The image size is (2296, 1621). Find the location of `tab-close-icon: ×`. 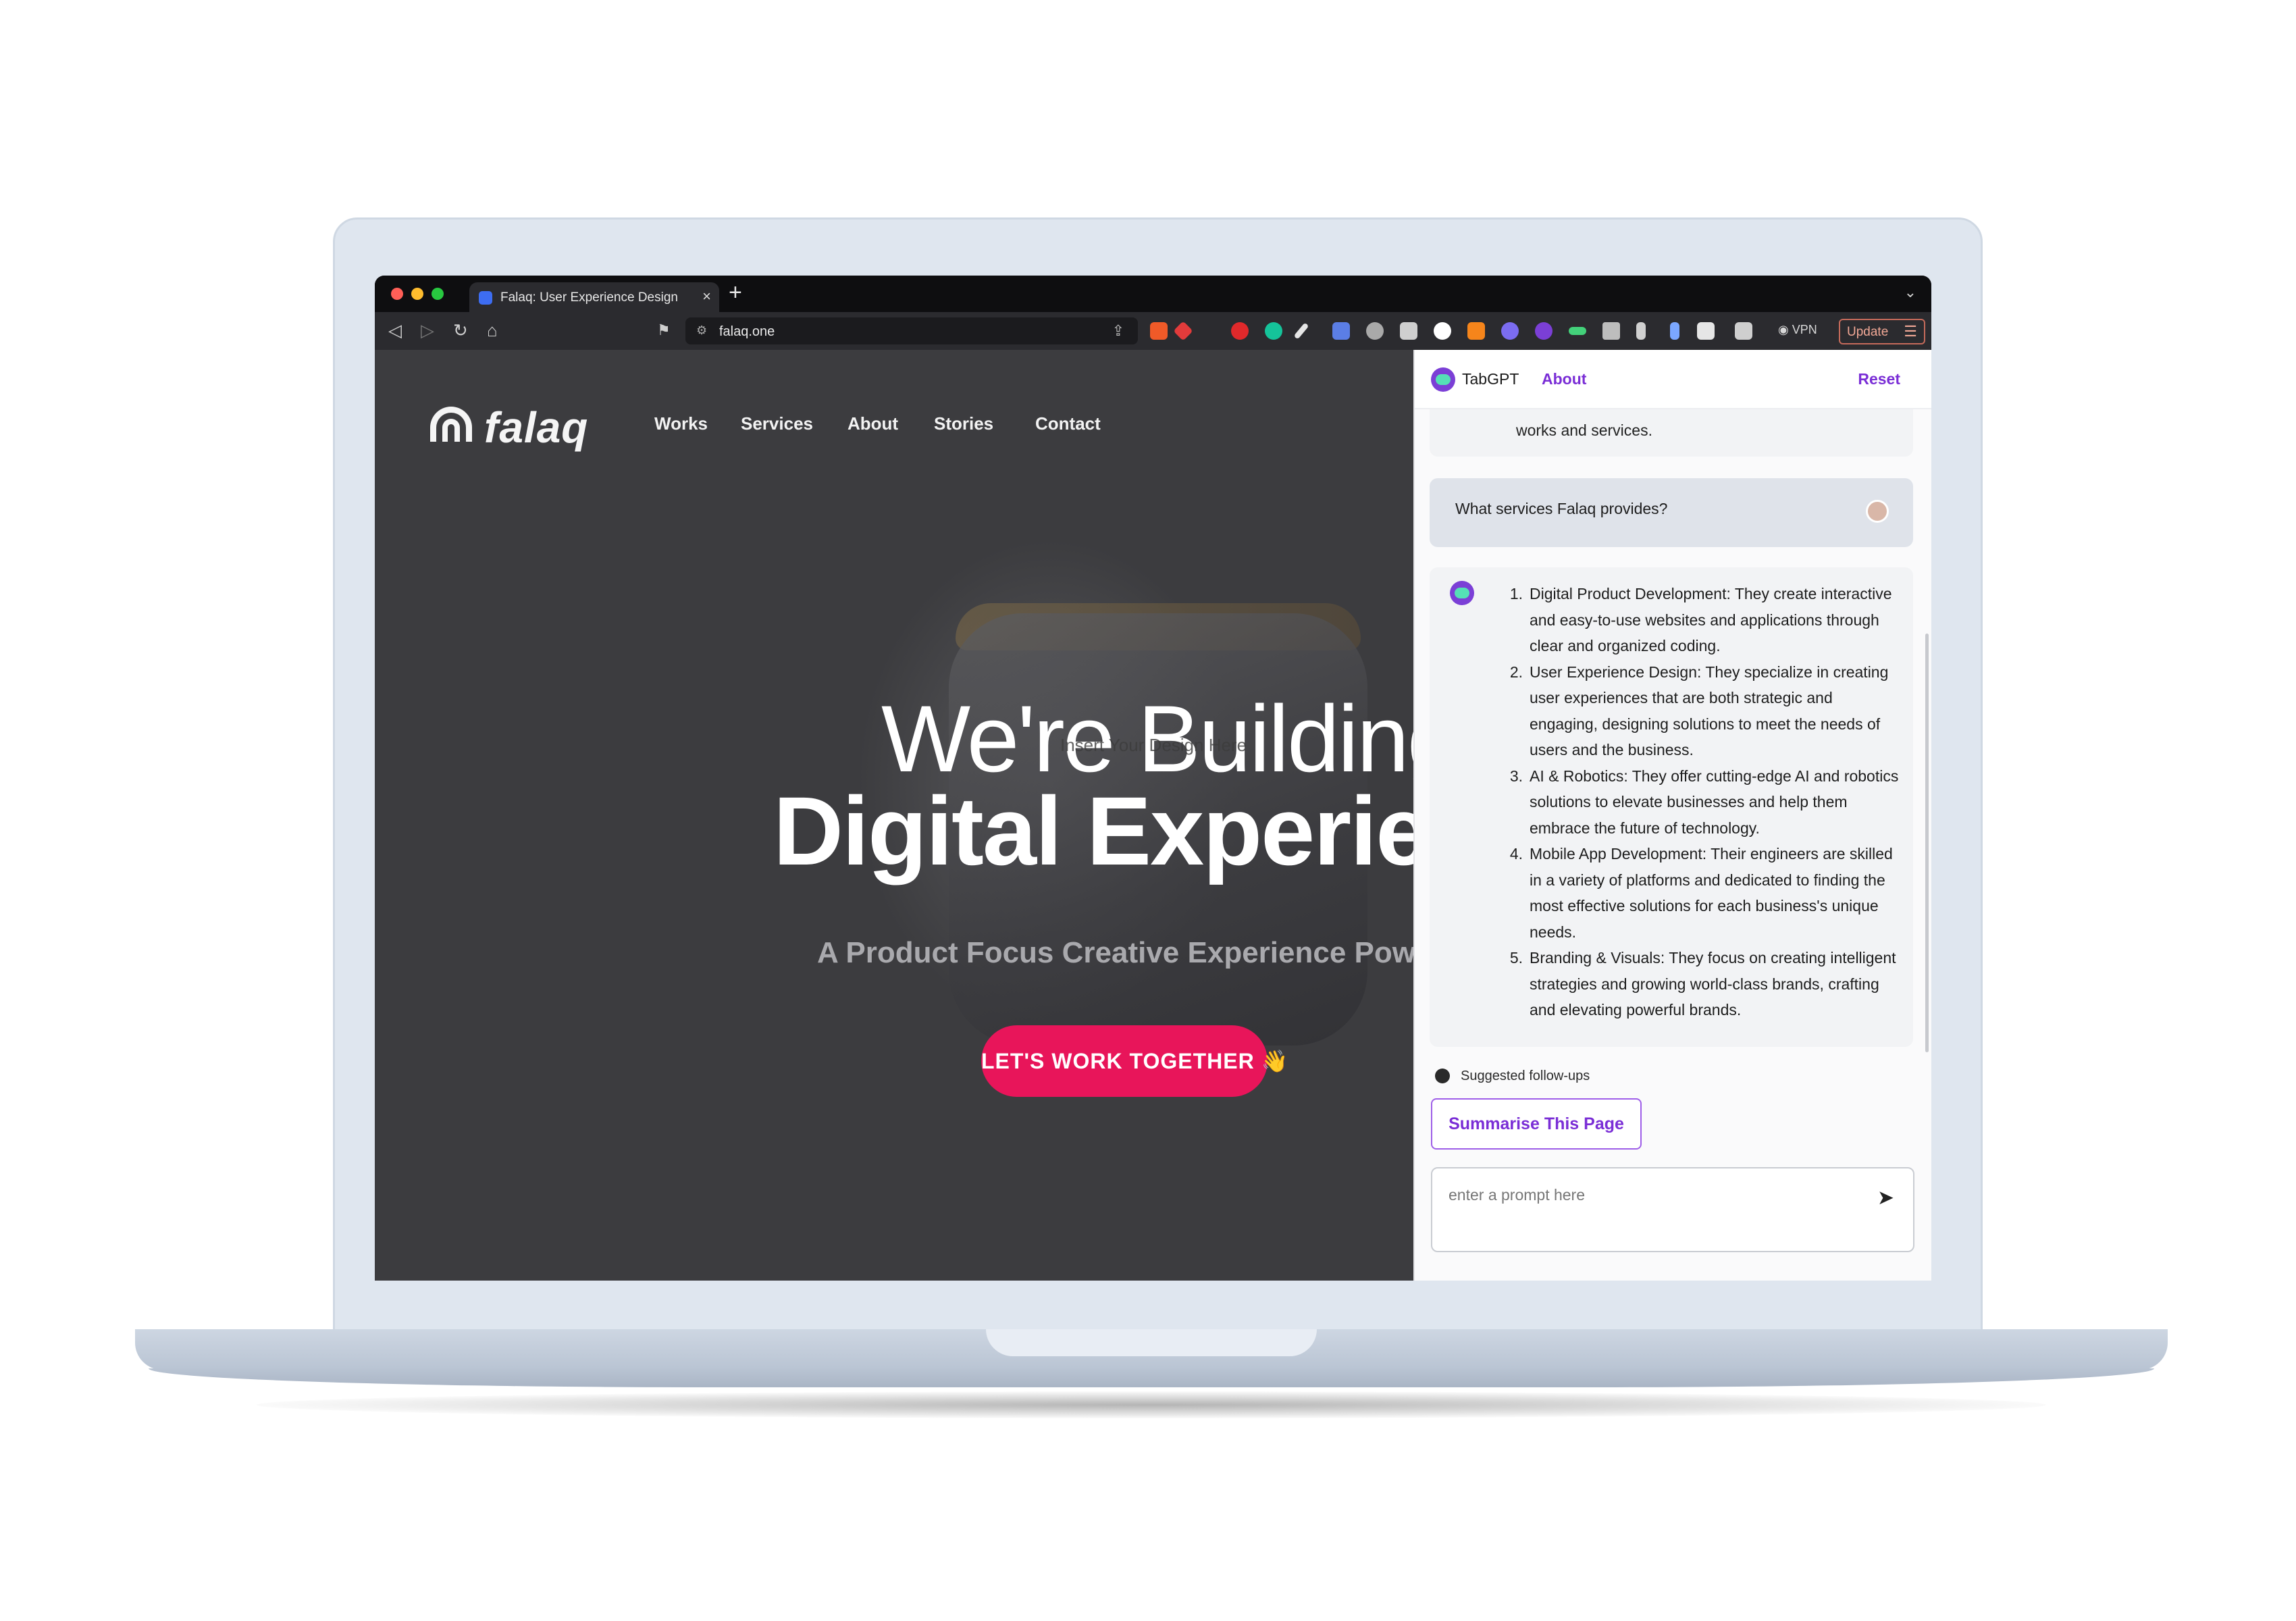

tab-close-icon: × is located at coordinates (706, 296).